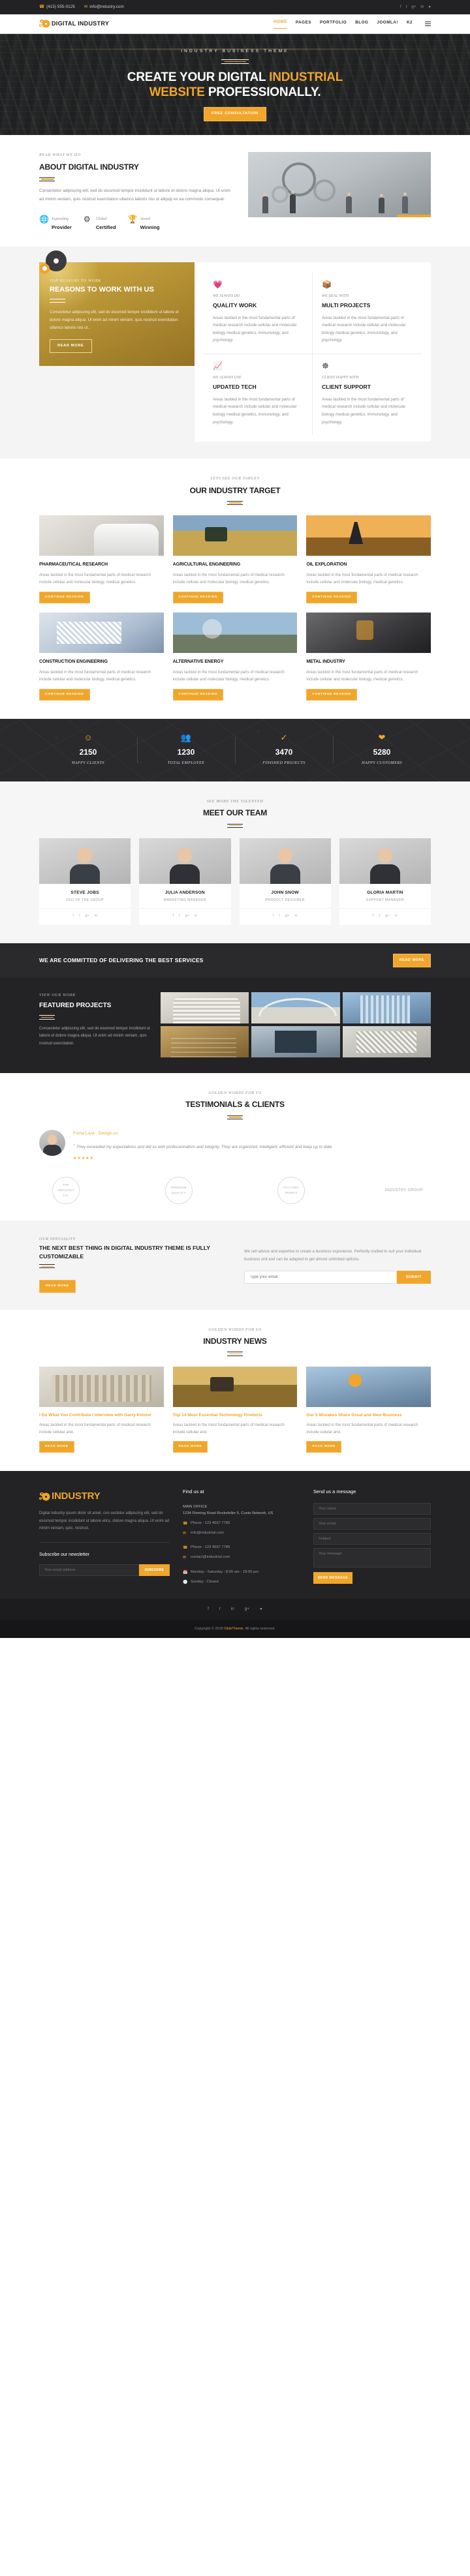 The image size is (470, 2576). What do you see at coordinates (414, 1277) in the screenshot?
I see `submit-button: SUBMIT` at bounding box center [414, 1277].